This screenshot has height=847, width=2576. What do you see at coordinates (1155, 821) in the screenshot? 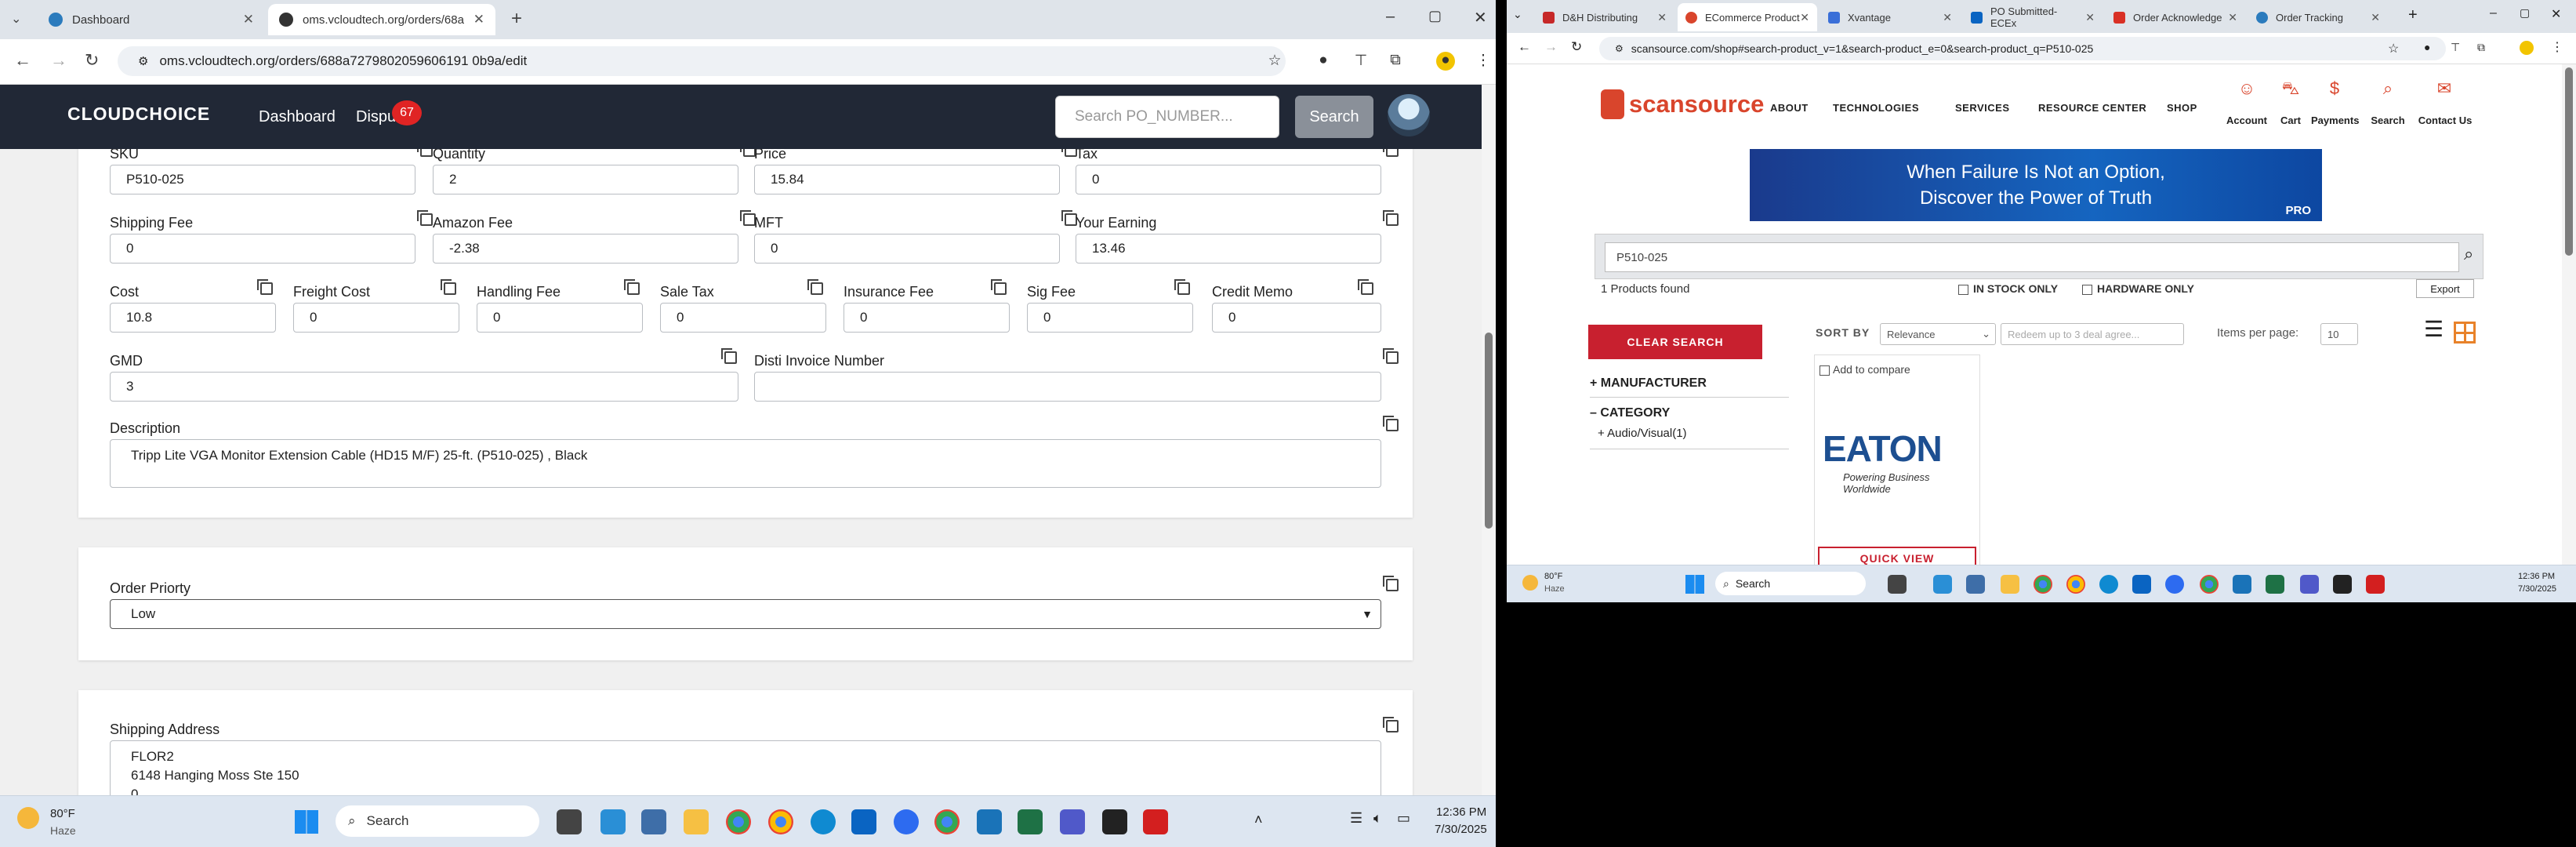
I see `acrobat-icon` at bounding box center [1155, 821].